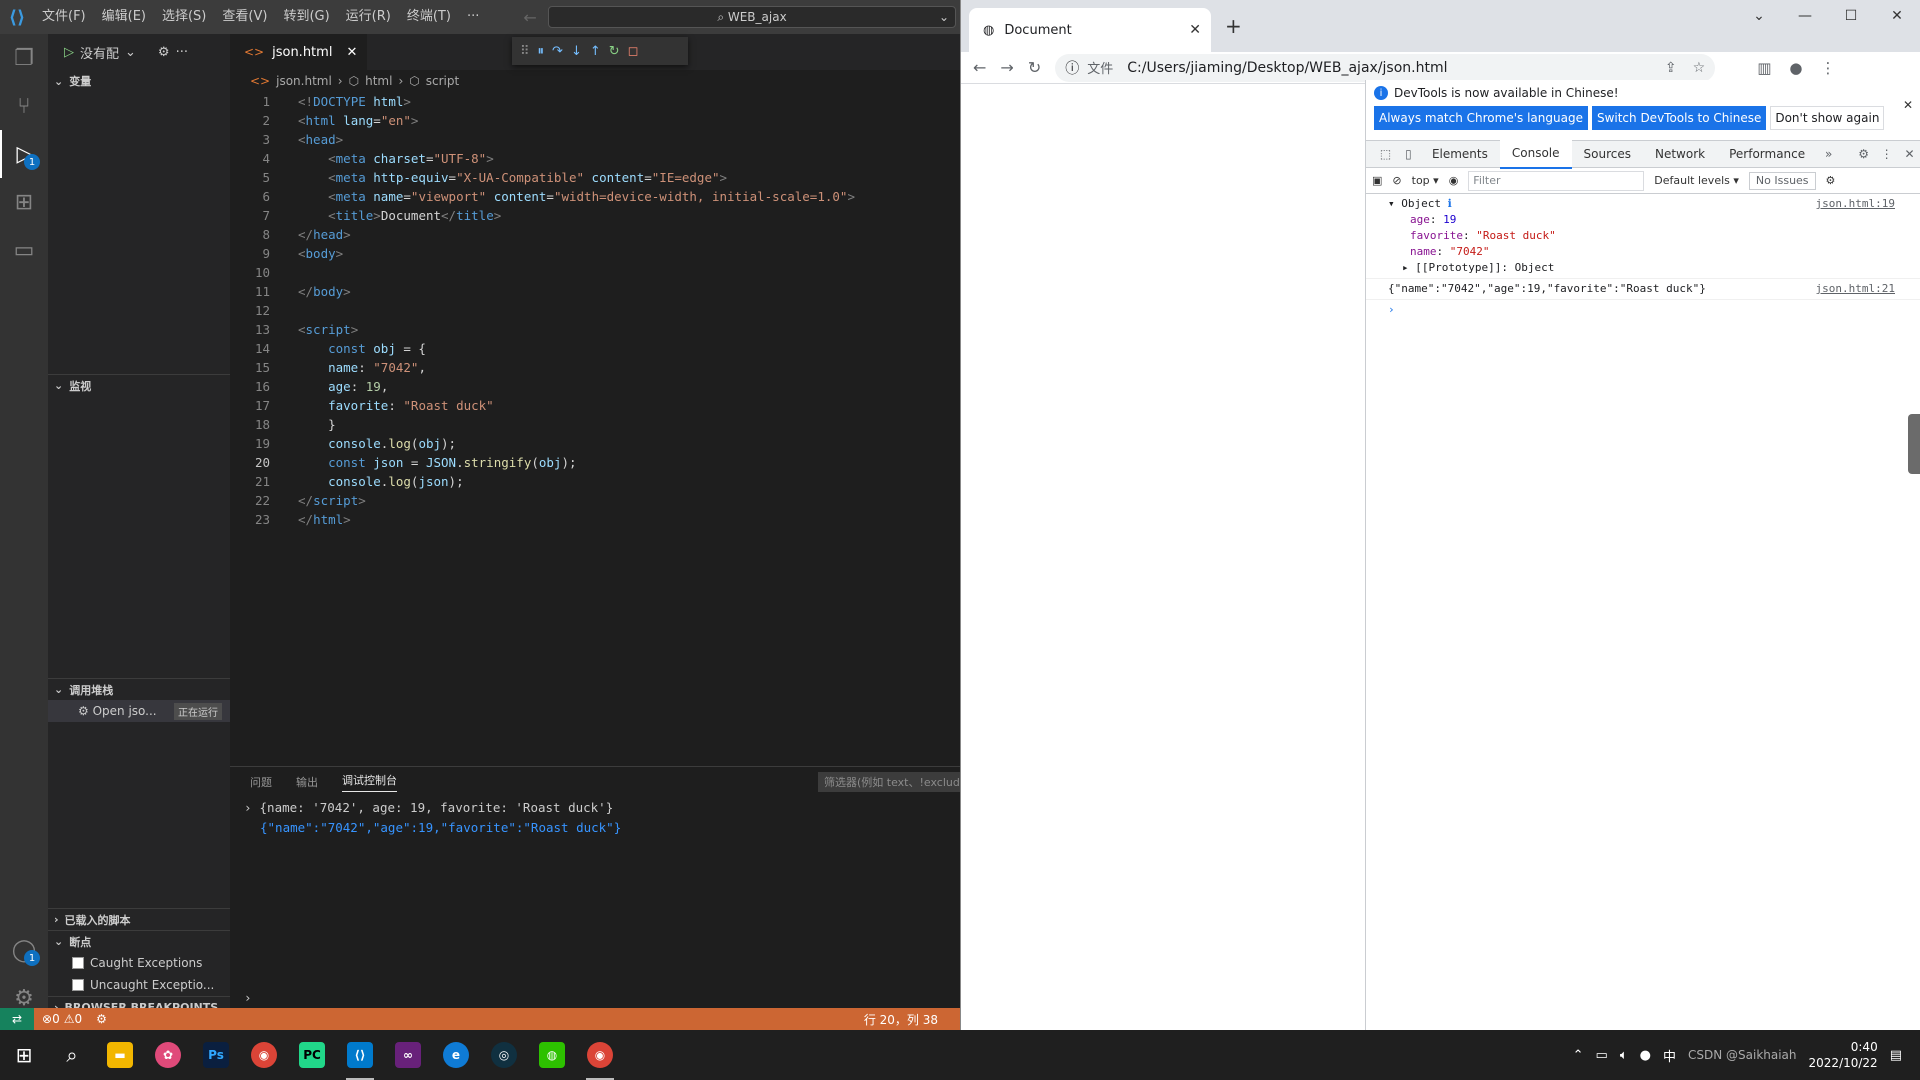 This screenshot has width=1920, height=1080. I want to click on tab-search-icon: ⌄, so click(1759, 16).